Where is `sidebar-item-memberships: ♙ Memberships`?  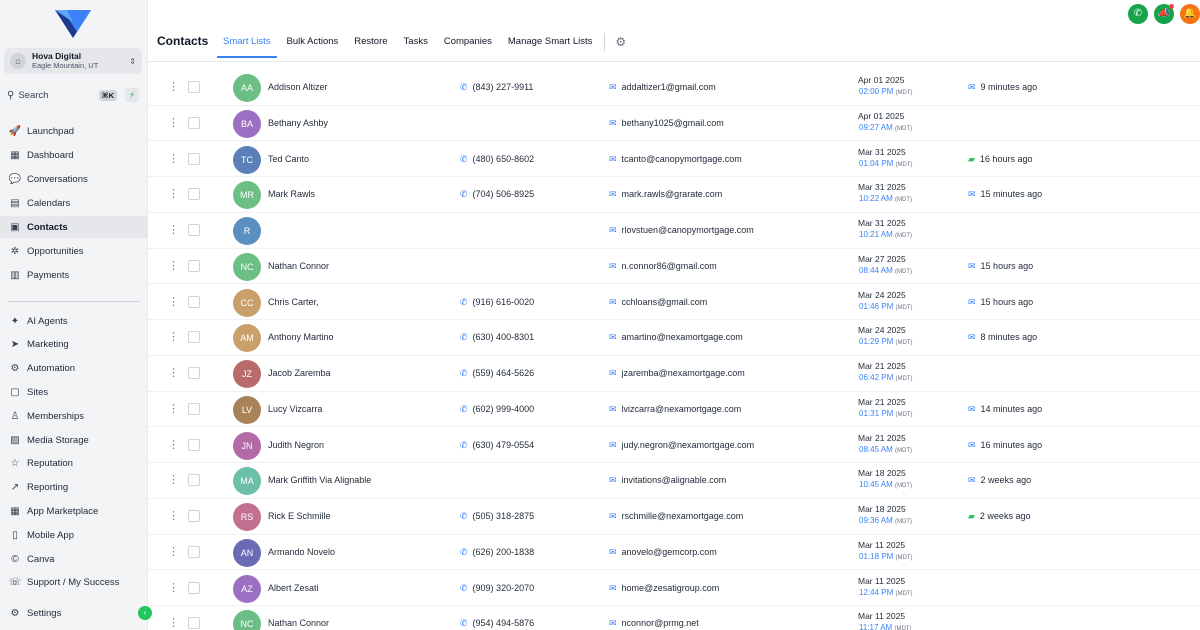 sidebar-item-memberships: ♙ Memberships is located at coordinates (74, 416).